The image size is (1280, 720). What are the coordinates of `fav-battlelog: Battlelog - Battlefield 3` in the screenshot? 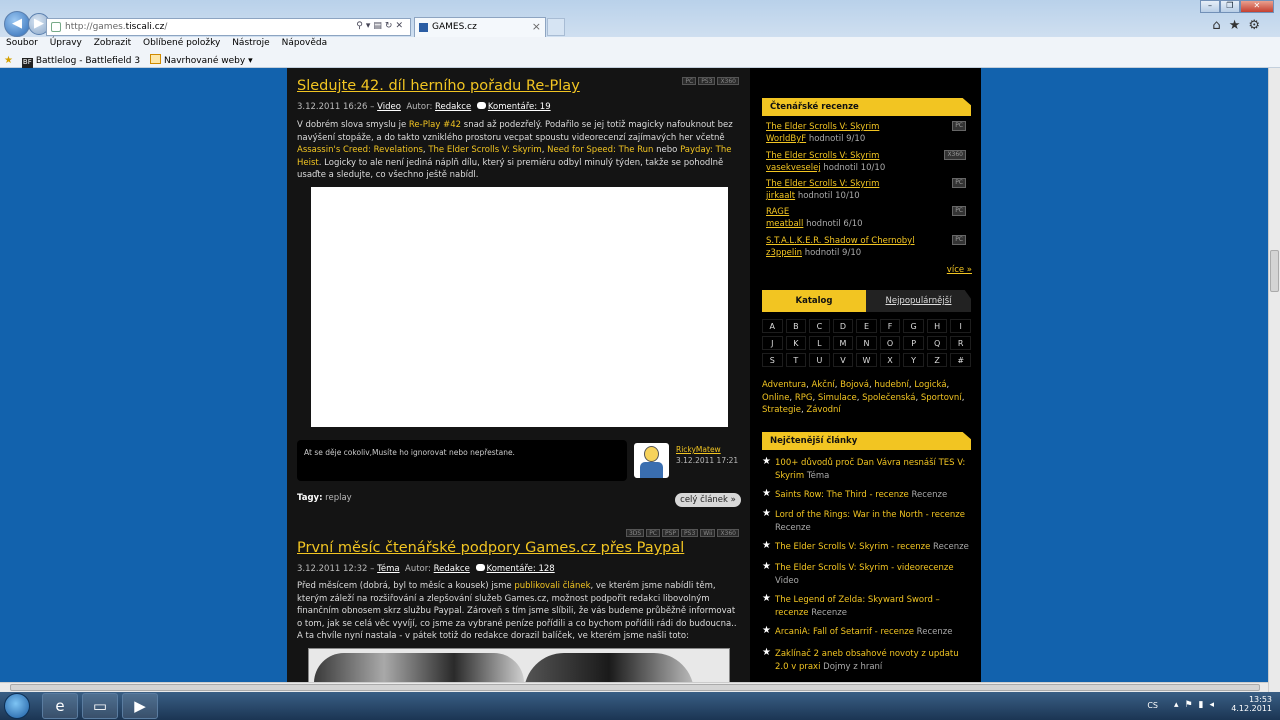 It's located at (88, 61).